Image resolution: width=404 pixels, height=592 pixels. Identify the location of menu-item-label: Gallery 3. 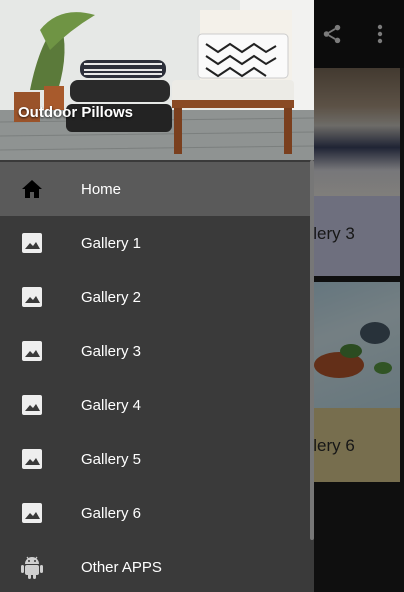
(111, 351).